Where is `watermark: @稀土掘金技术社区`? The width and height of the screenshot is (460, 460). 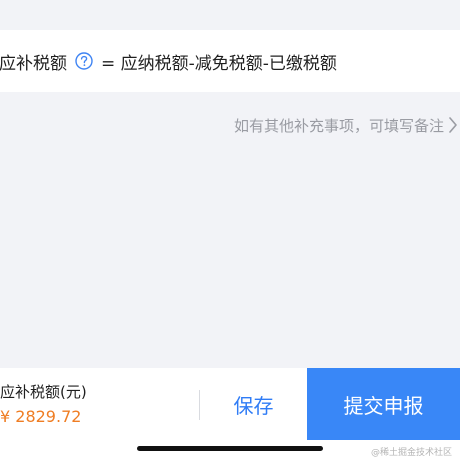
watermark: @稀土掘金技术社区 is located at coordinates (411, 453).